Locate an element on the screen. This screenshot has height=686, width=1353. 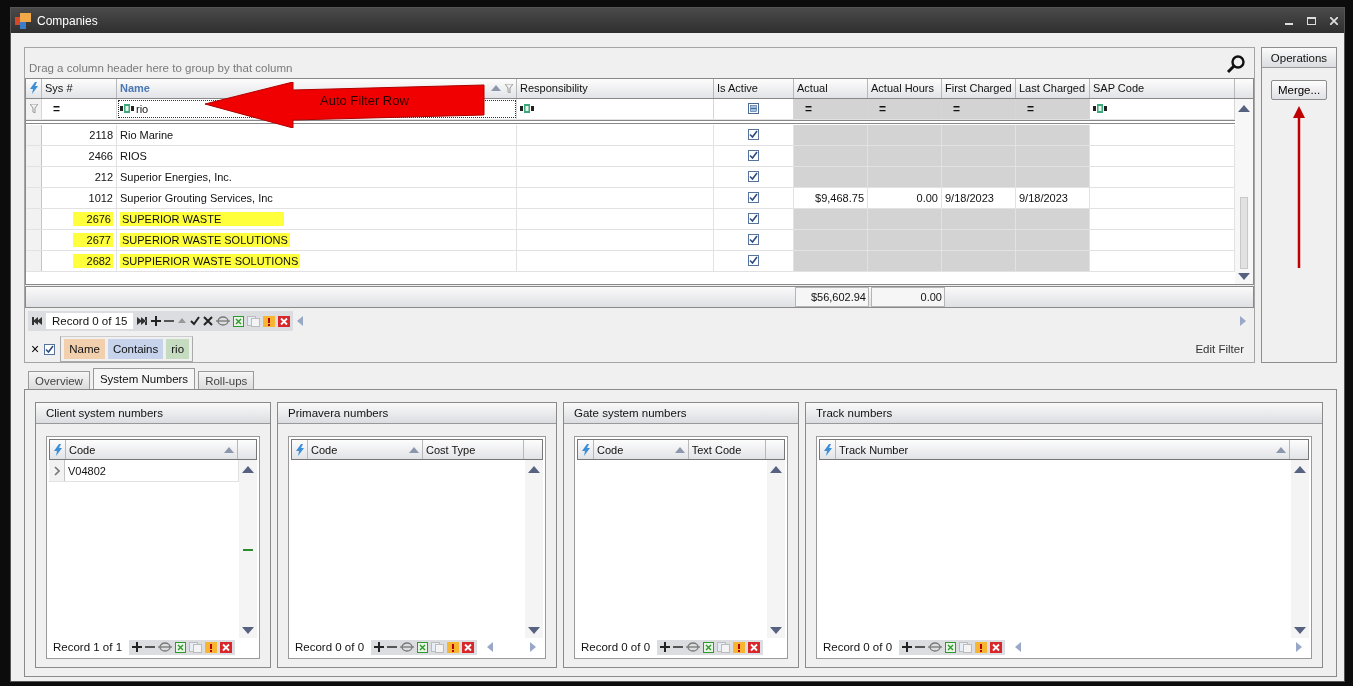
clear-filter-button: × is located at coordinates (35, 349).